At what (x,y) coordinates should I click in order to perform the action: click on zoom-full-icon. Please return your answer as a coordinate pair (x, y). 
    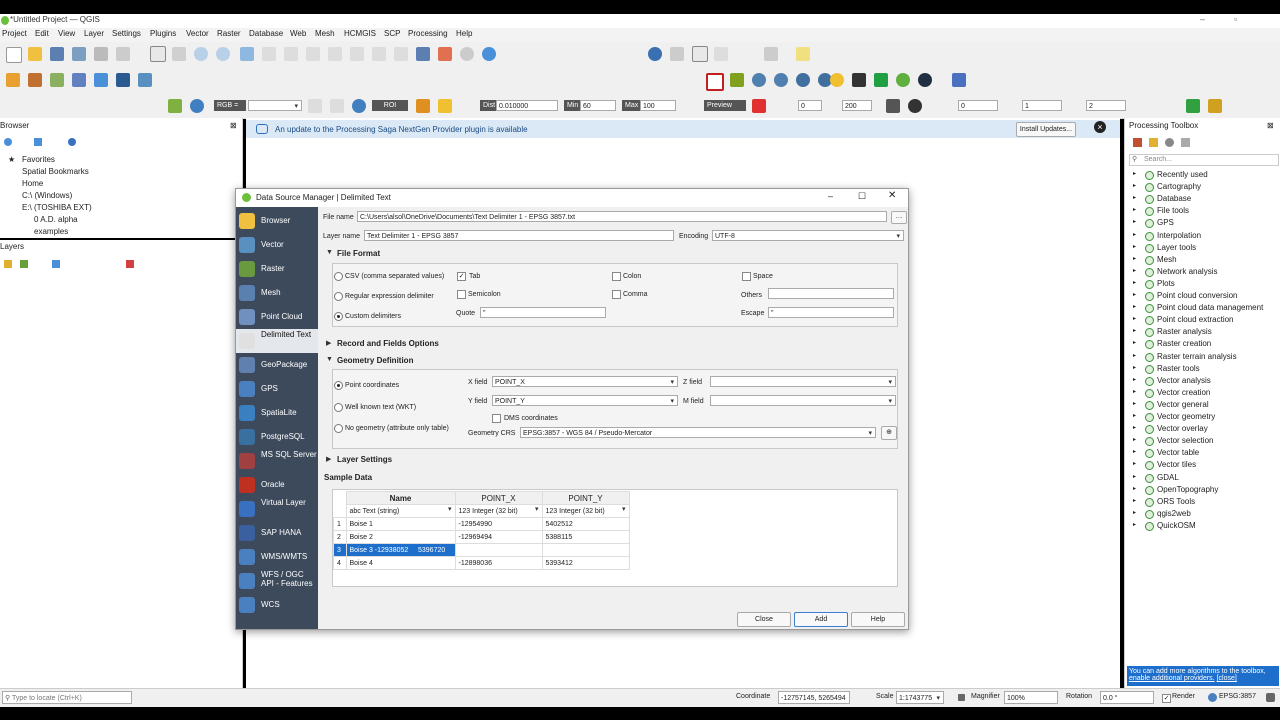
    Looking at the image, I should click on (247, 54).